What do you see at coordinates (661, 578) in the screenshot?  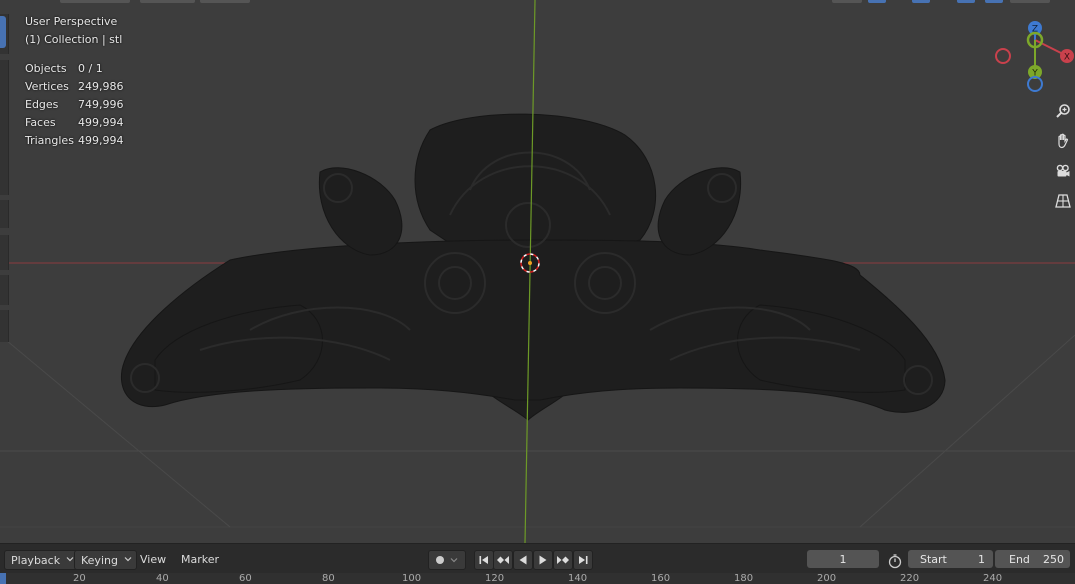 I see `ruler-tick: 160` at bounding box center [661, 578].